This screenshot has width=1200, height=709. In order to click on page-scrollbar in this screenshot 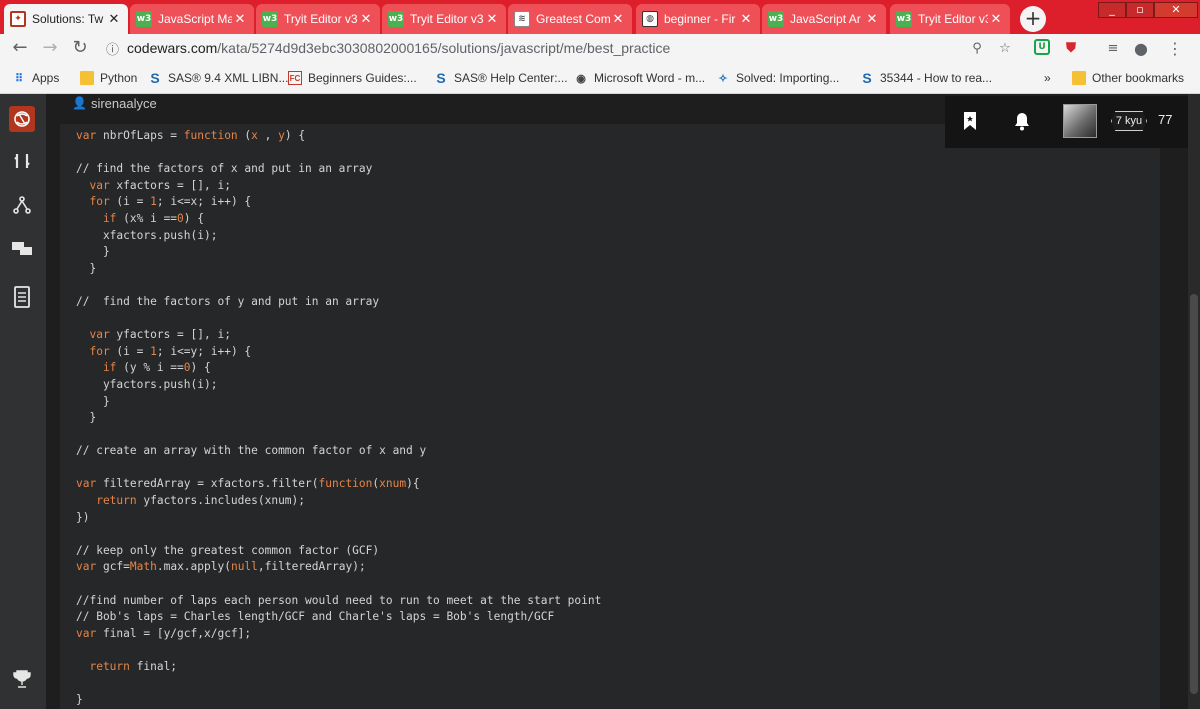, I will do `click(1194, 401)`.